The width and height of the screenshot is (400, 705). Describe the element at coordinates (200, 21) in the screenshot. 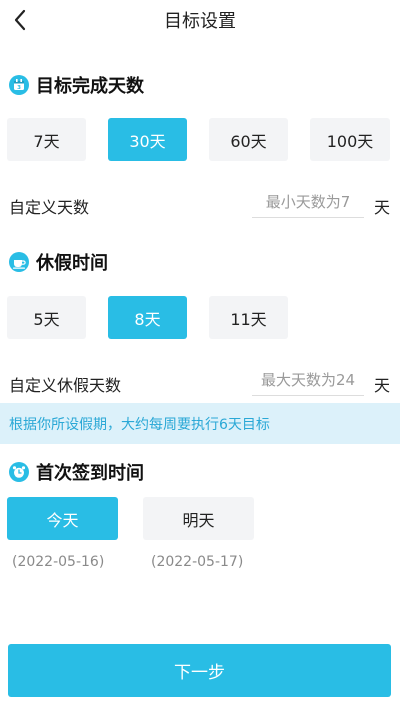

I see `page-title: 目标设置` at that location.